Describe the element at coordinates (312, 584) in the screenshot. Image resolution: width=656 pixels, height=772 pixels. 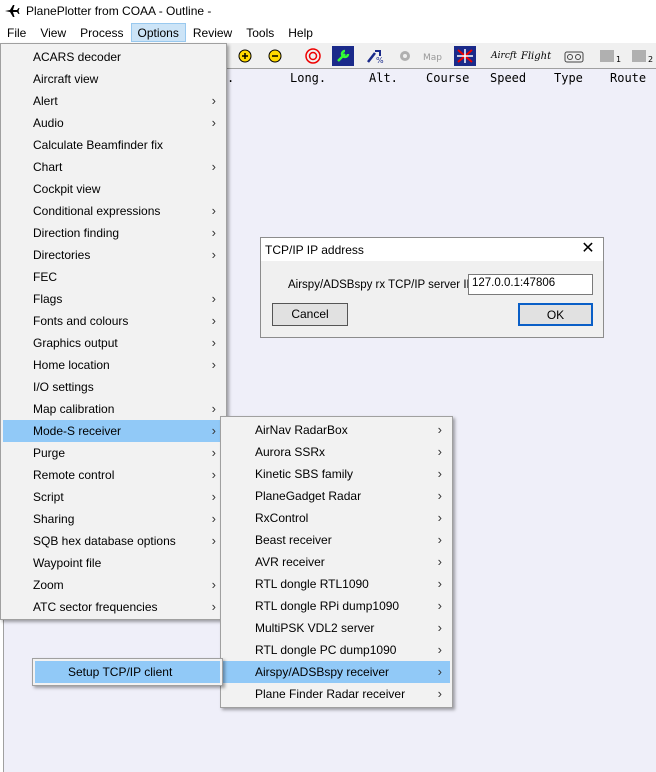
I see `submenu-item-label: RTL dongle RTL1090` at that location.